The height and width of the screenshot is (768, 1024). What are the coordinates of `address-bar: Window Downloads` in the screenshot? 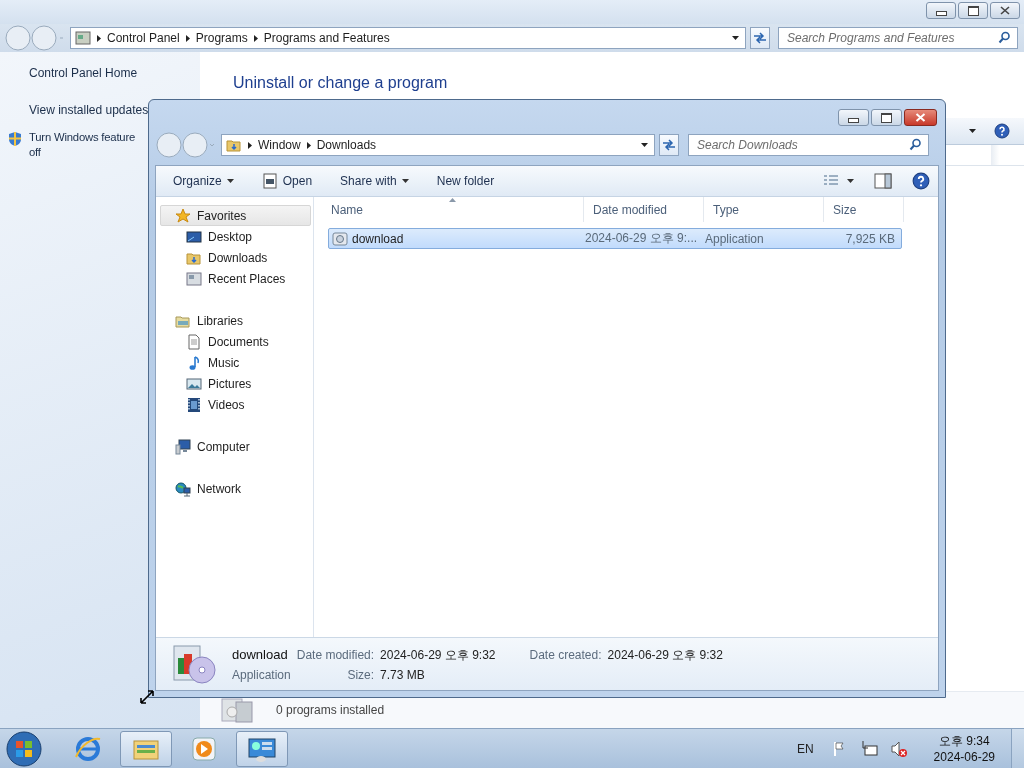 It's located at (438, 145).